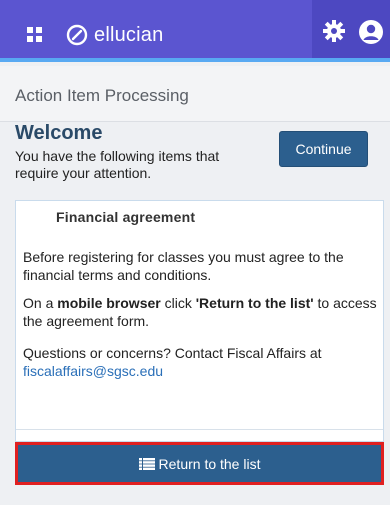  Describe the element at coordinates (77, 35) in the screenshot. I see `ellucian-mark-icon` at that location.